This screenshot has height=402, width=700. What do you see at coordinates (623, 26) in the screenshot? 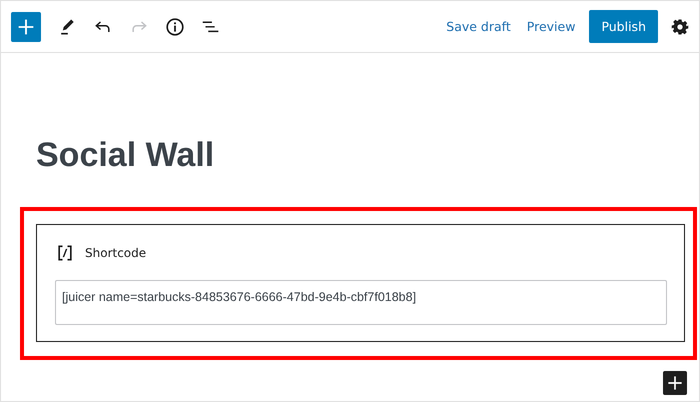
I see `publish-button: Publish` at bounding box center [623, 26].